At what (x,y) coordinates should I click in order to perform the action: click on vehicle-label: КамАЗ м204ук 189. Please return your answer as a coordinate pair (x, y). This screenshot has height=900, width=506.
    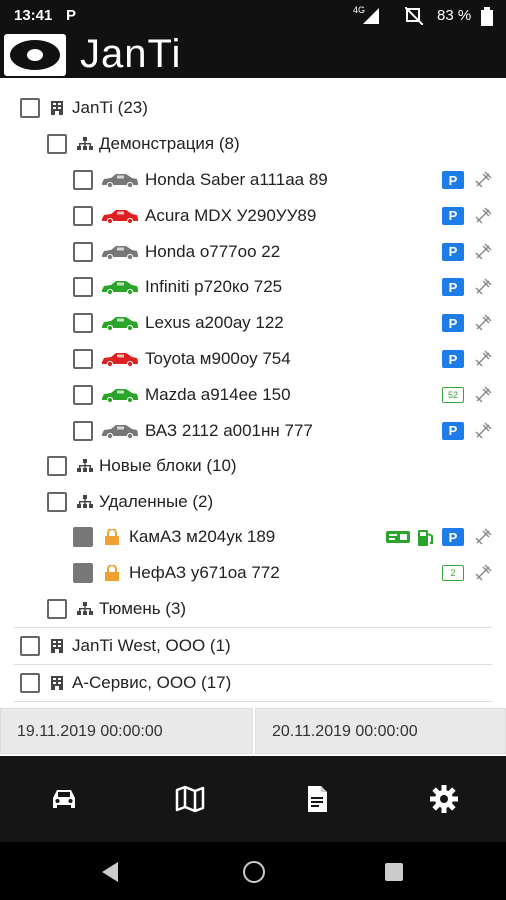
    Looking at the image, I should click on (202, 536).